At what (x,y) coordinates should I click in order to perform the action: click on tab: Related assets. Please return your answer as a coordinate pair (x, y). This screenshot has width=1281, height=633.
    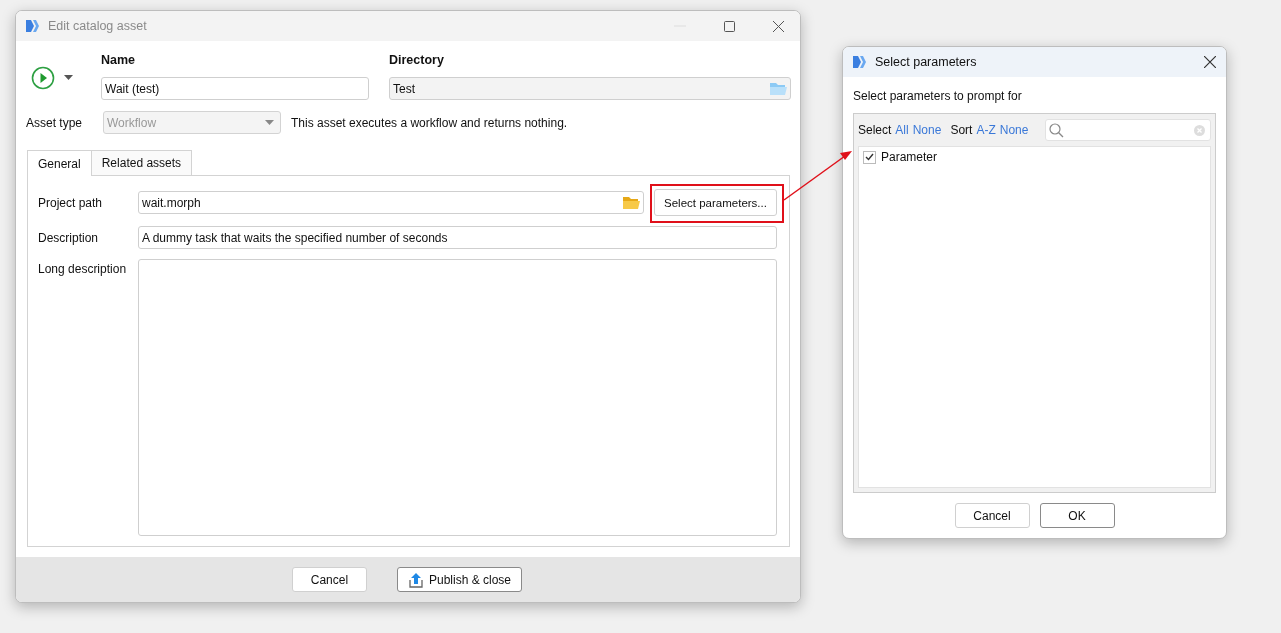
    Looking at the image, I should click on (141, 162).